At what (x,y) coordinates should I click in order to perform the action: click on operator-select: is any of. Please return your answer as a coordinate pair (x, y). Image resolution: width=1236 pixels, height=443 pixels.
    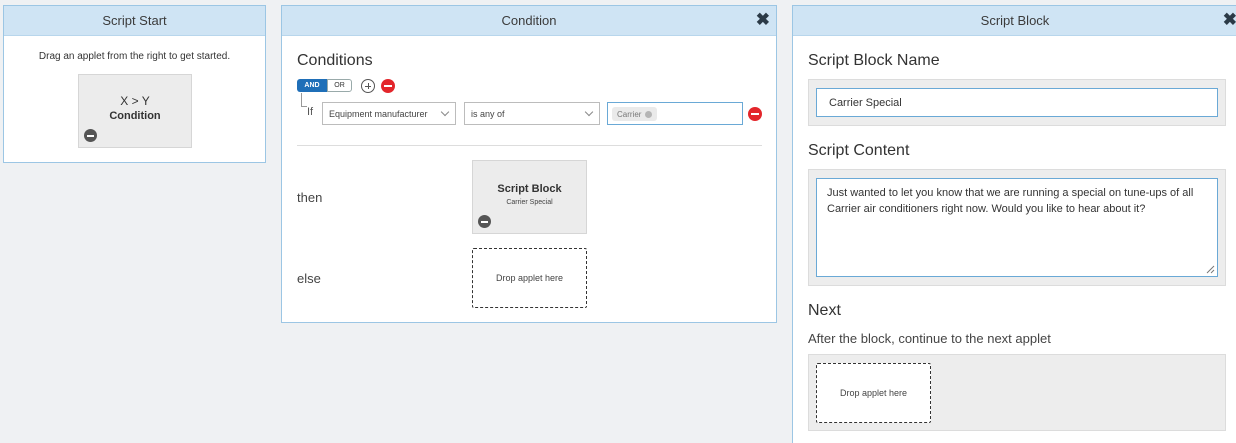
    Looking at the image, I should click on (532, 113).